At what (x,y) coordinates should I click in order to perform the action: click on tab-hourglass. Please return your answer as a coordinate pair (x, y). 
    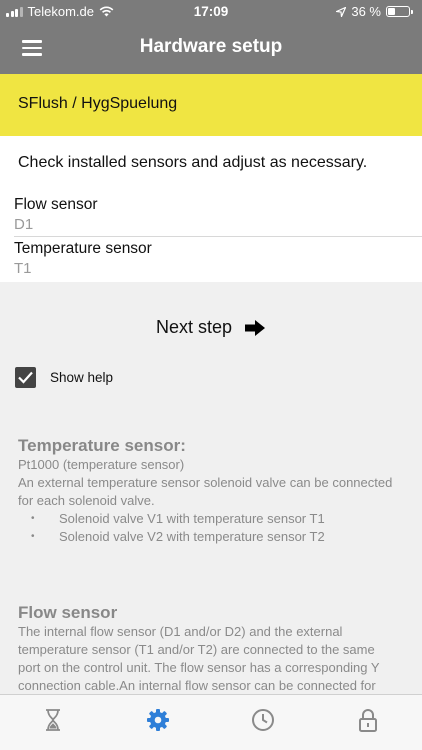
    Looking at the image, I should click on (53, 720).